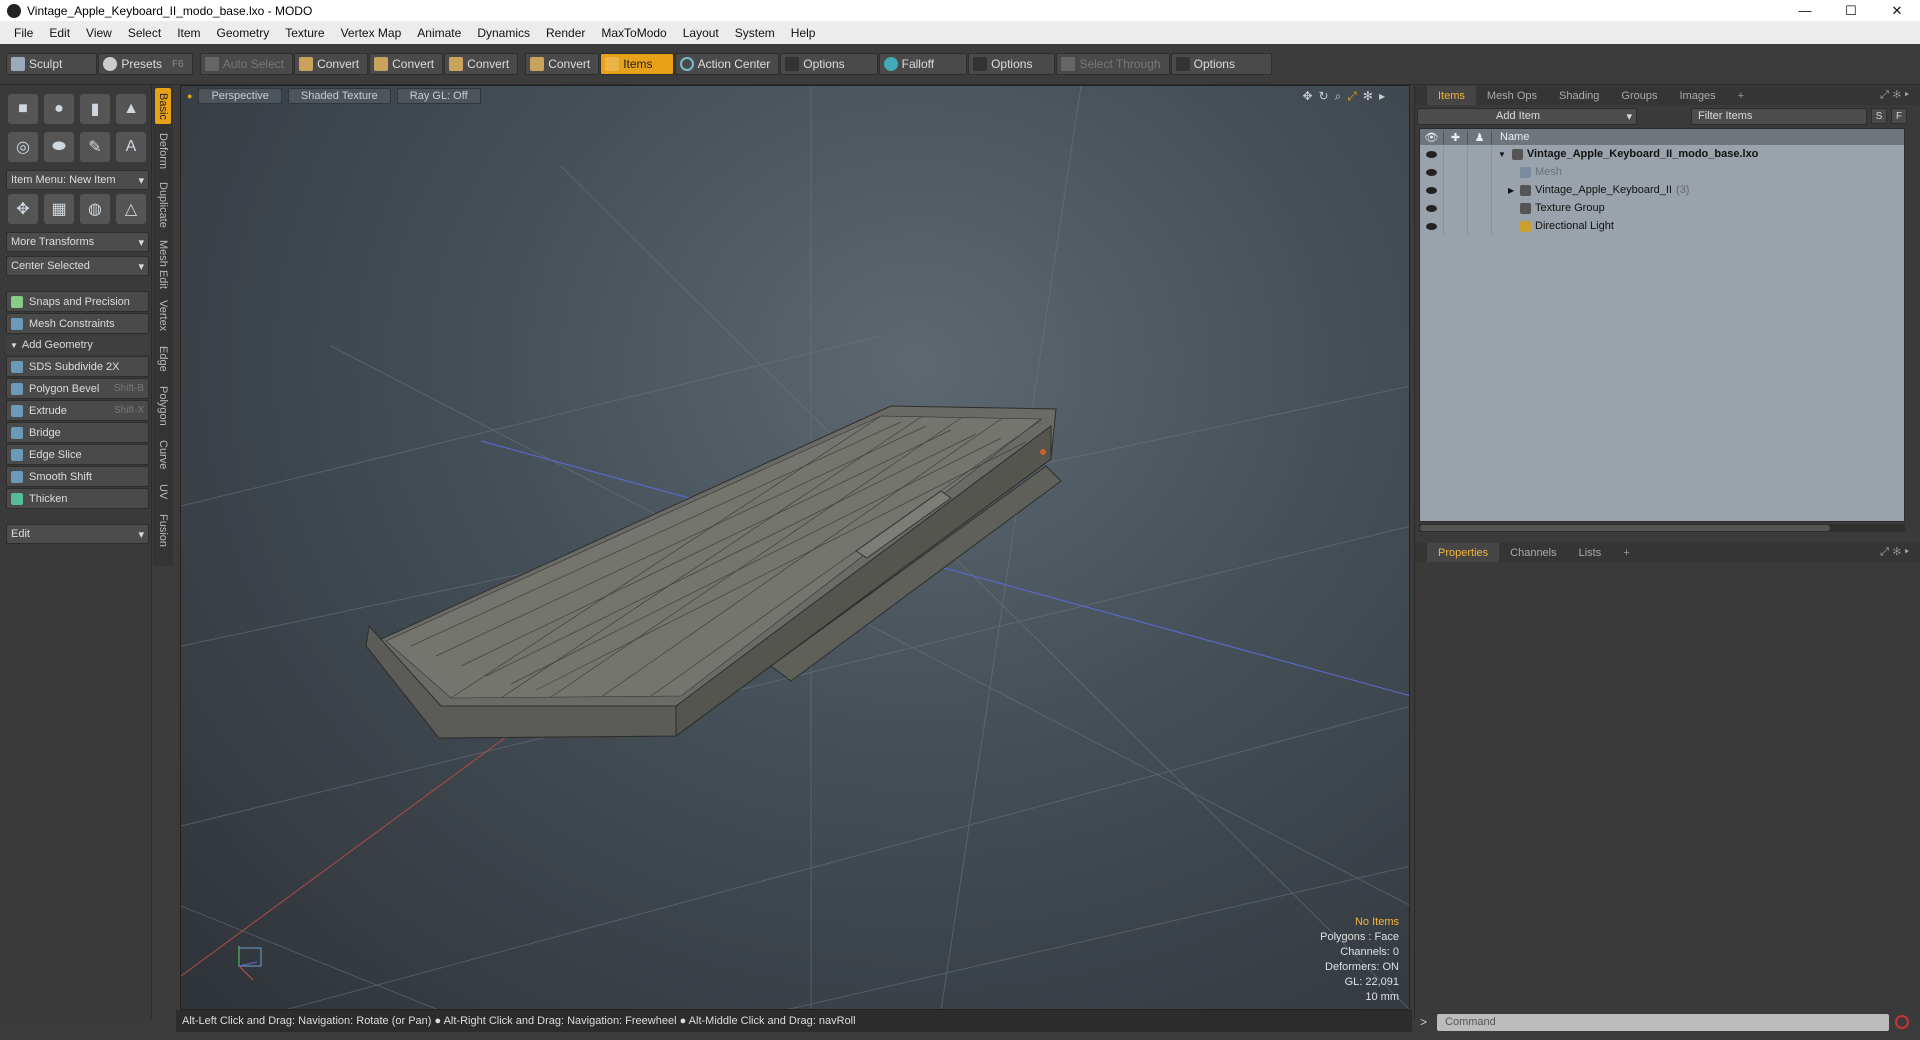 The height and width of the screenshot is (1040, 1920). What do you see at coordinates (1355, 96) in the screenshot?
I see `fit-icon: ⤢` at bounding box center [1355, 96].